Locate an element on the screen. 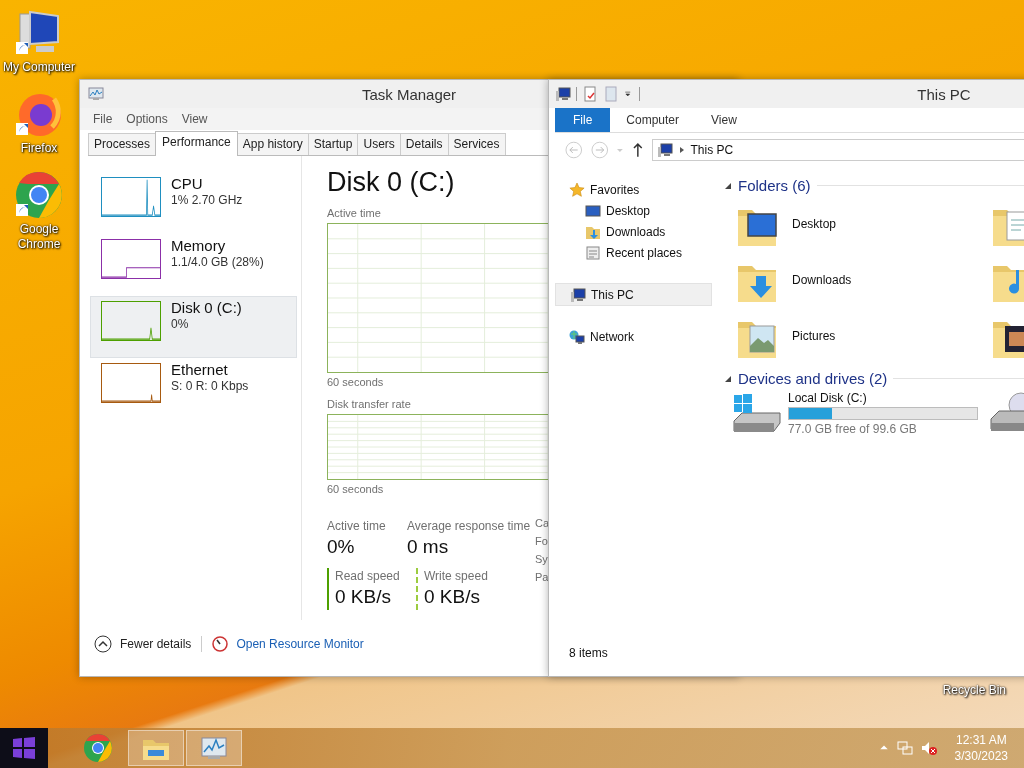 The width and height of the screenshot is (1024, 768). task-manager-icon is located at coordinates (96, 94).